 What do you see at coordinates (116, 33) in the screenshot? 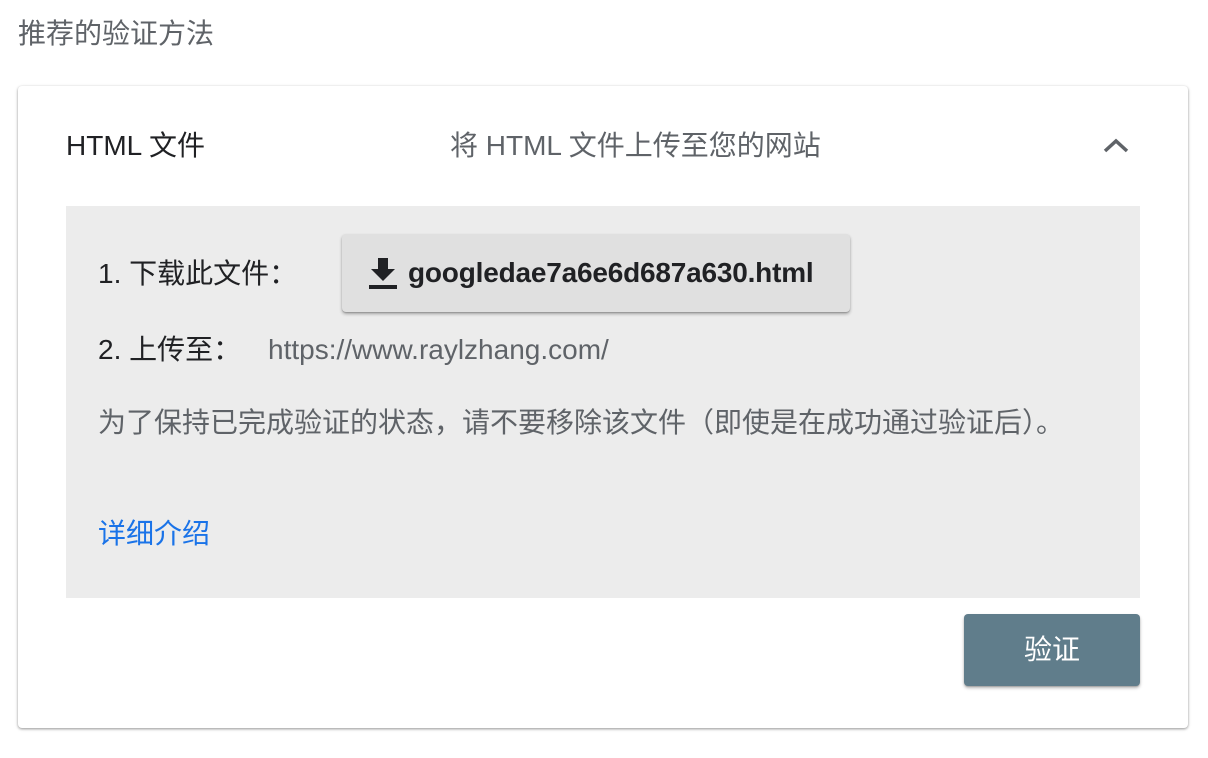
I see `section-title: 推荐的验证方法` at bounding box center [116, 33].